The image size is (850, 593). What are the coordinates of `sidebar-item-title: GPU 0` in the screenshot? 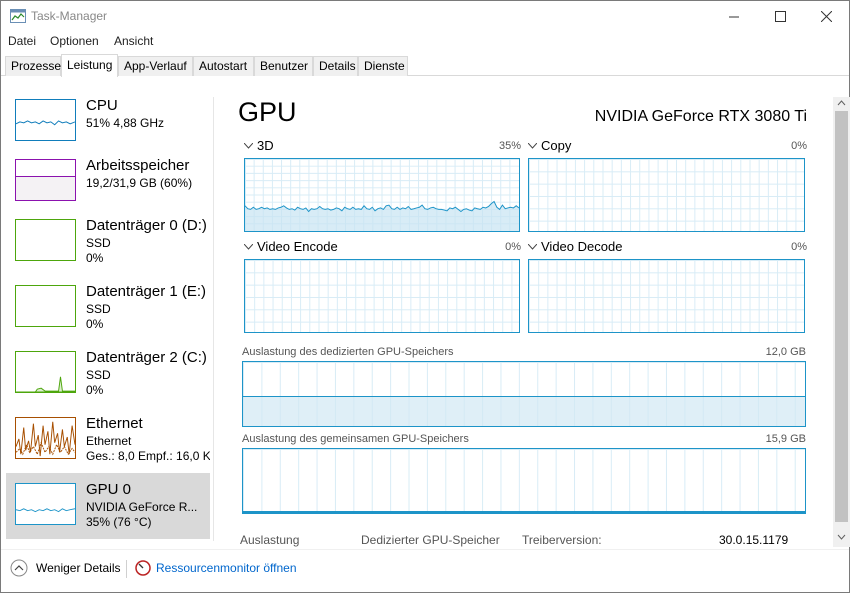 It's located at (109, 489).